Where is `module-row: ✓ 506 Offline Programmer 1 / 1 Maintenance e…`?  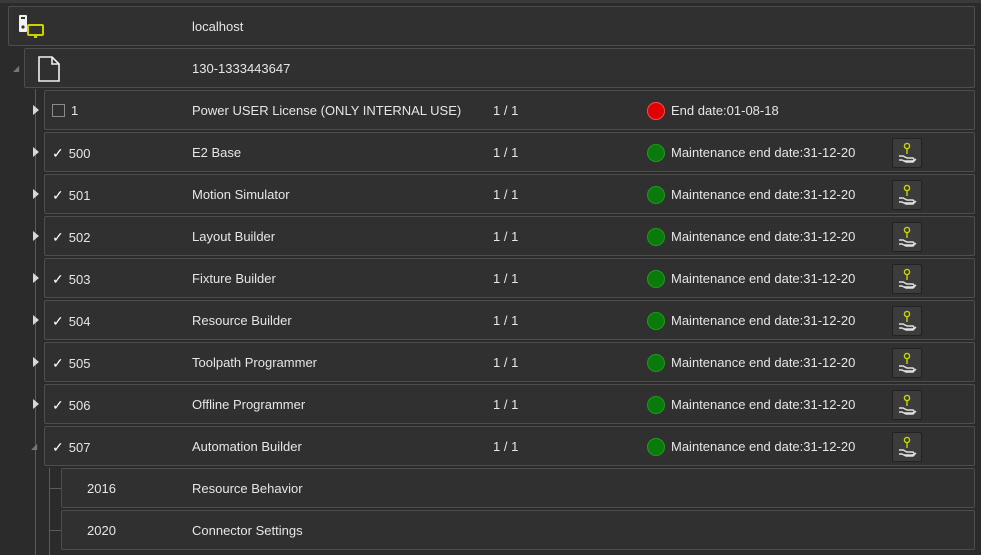
module-row: ✓ 506 Offline Programmer 1 / 1 Maintenance e… is located at coordinates (509, 404).